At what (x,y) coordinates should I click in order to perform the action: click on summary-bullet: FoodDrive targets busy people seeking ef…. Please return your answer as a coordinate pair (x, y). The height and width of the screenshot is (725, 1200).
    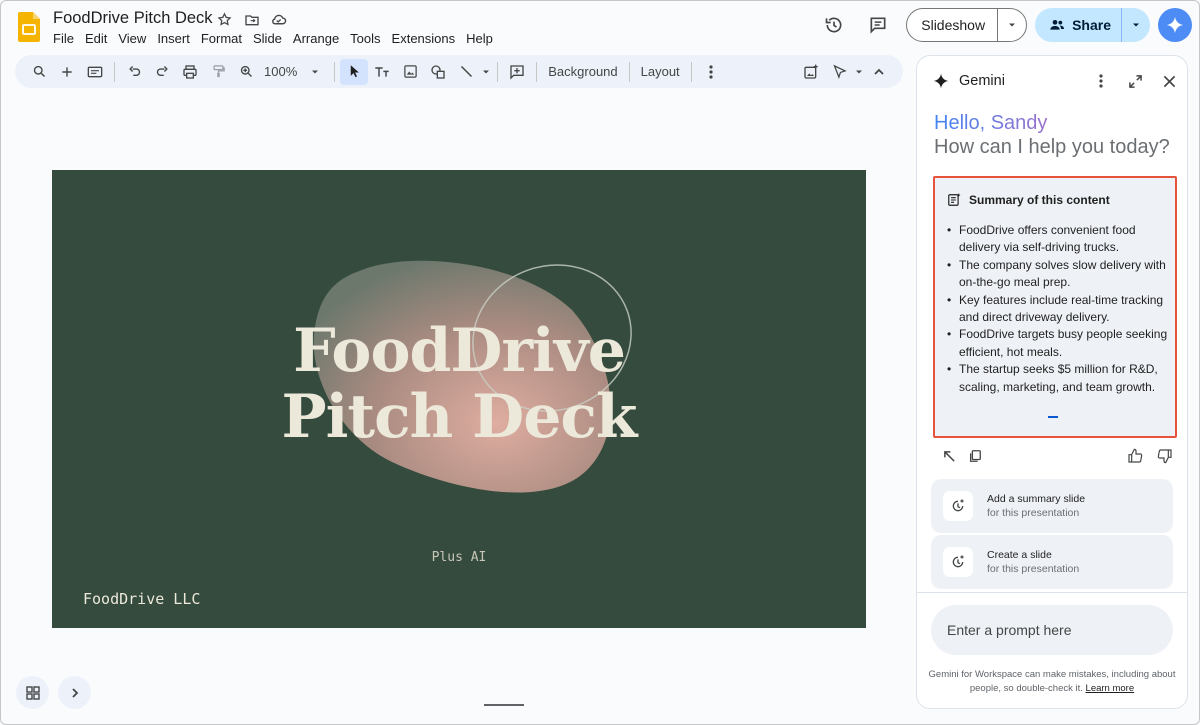
    Looking at the image, I should click on (1060, 343).